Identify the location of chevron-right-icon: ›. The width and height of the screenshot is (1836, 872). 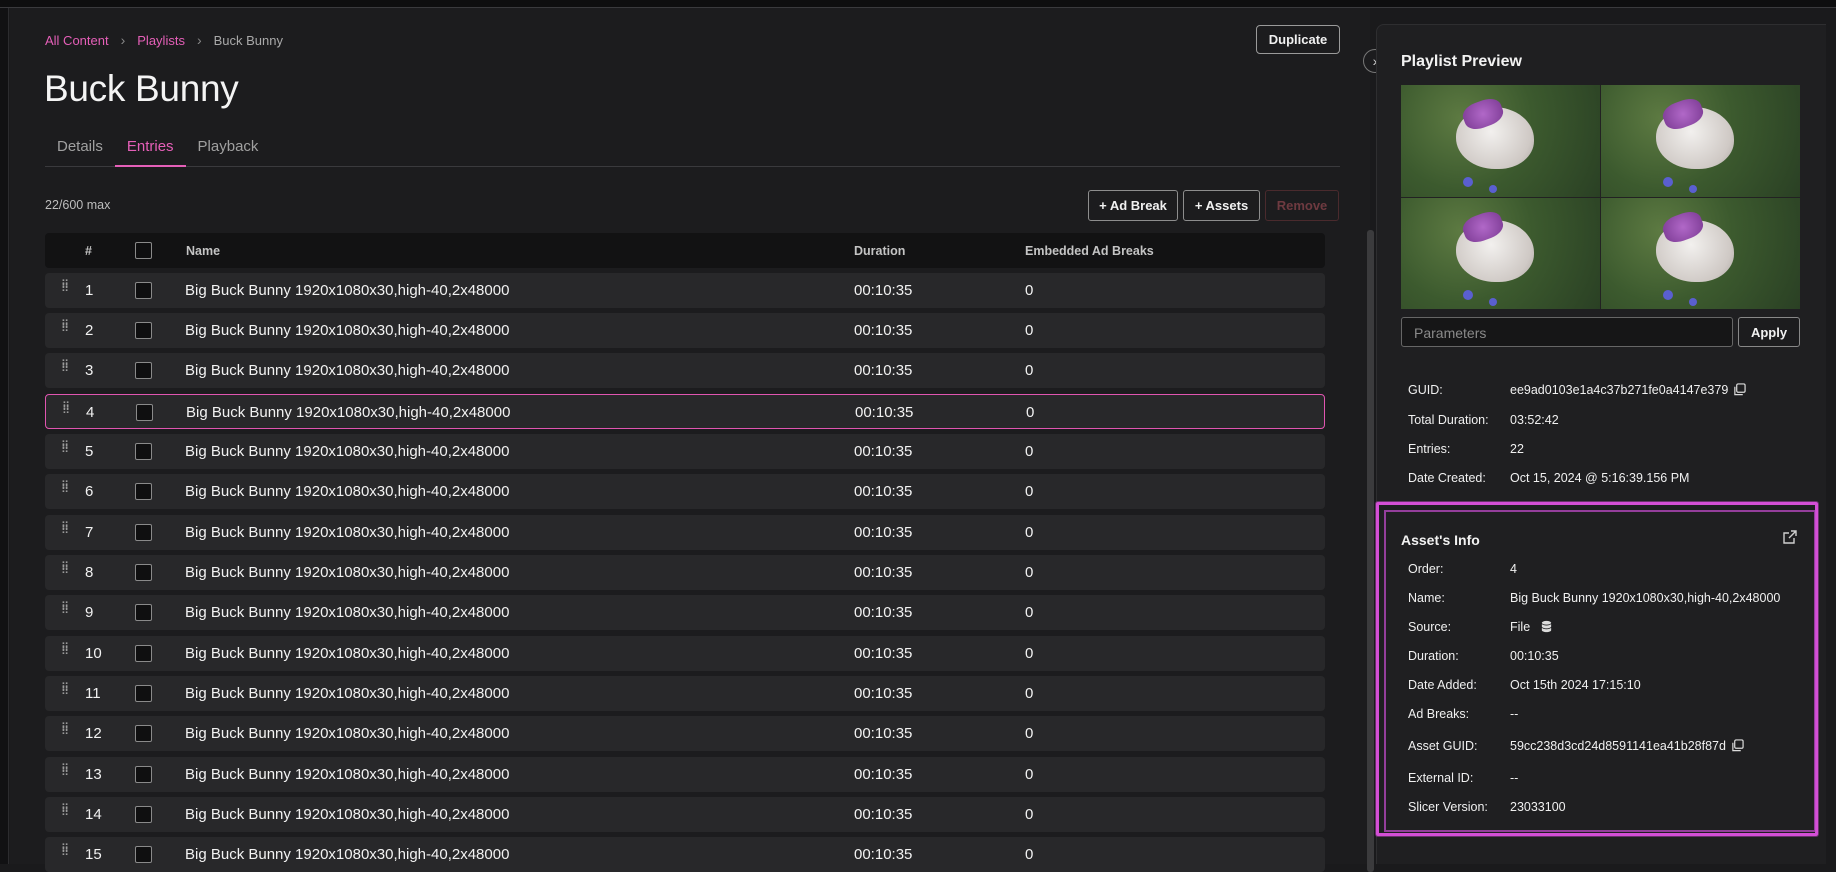
(123, 40).